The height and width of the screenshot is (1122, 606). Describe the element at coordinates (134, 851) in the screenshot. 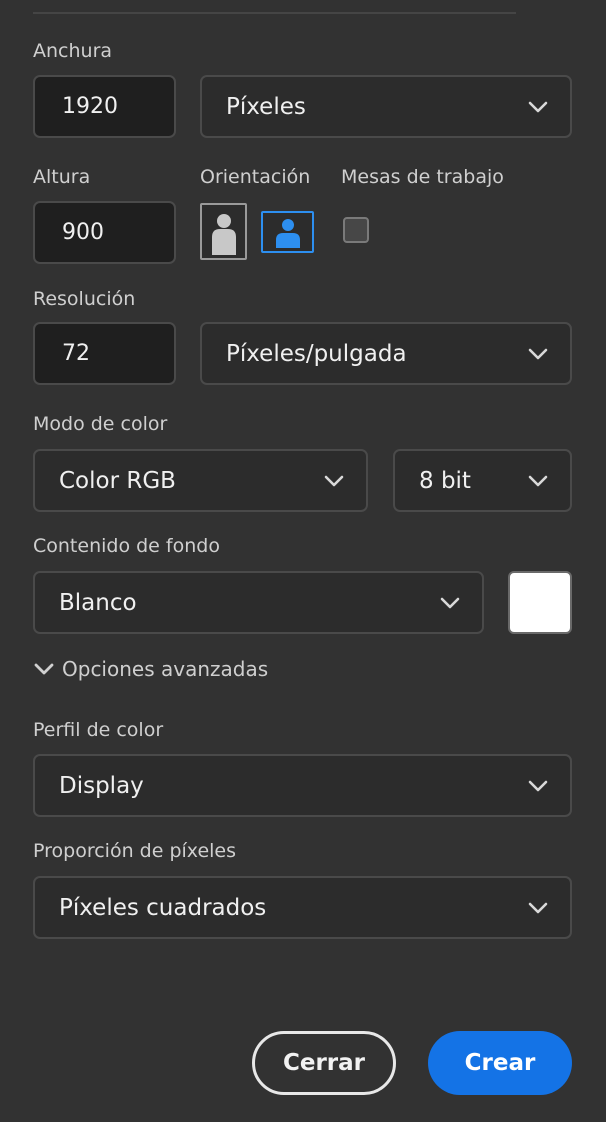

I see `pixel-aspect-label: Proporción de píxeles` at that location.